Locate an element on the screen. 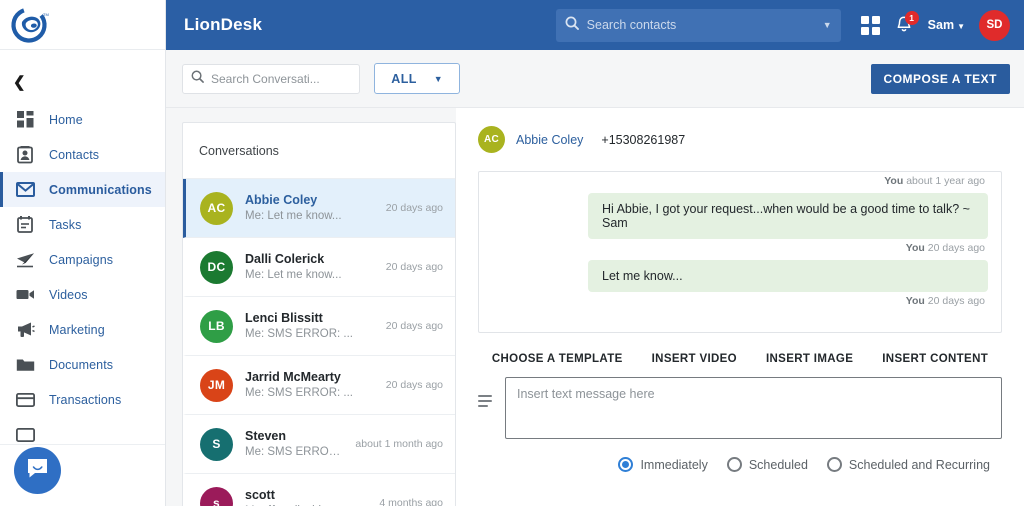  avatar: S is located at coordinates (216, 444).